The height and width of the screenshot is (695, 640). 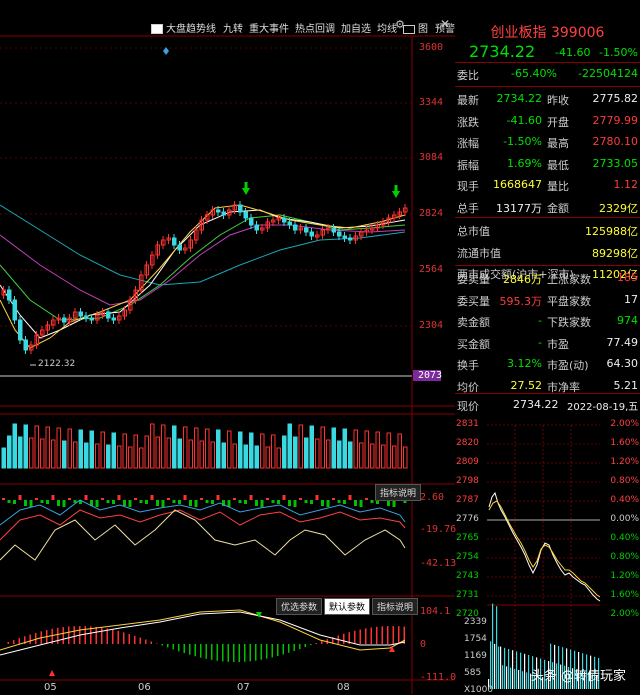 I want to click on price-tick-6: 2073, so click(x=430, y=375).